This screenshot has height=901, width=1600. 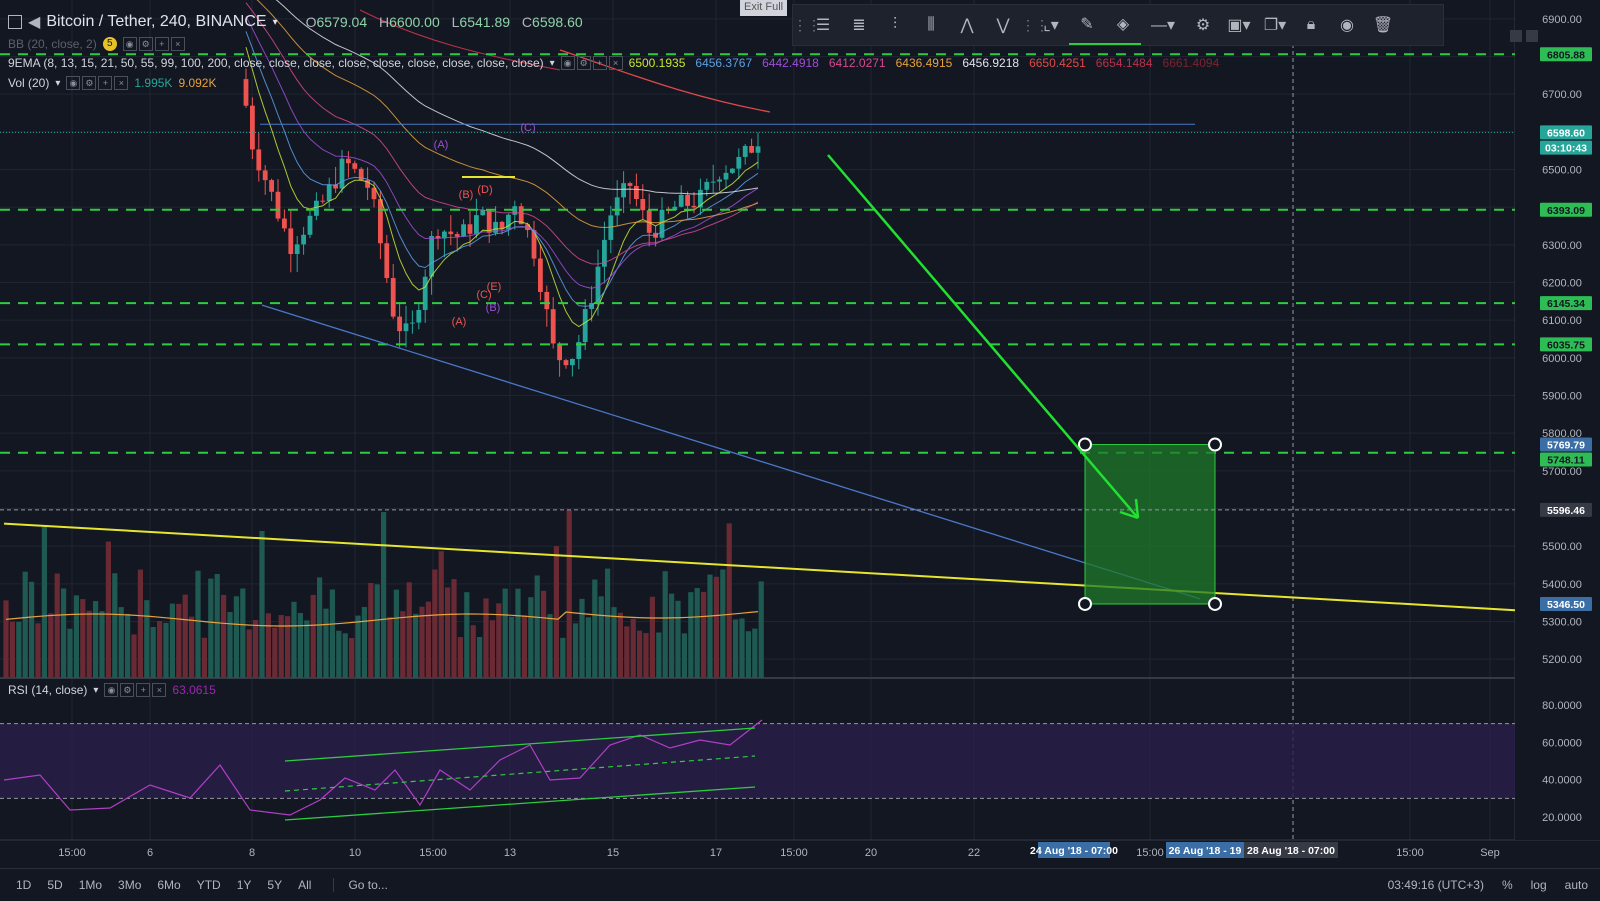 What do you see at coordinates (1507, 885) in the screenshot?
I see `percent-toggle: %` at bounding box center [1507, 885].